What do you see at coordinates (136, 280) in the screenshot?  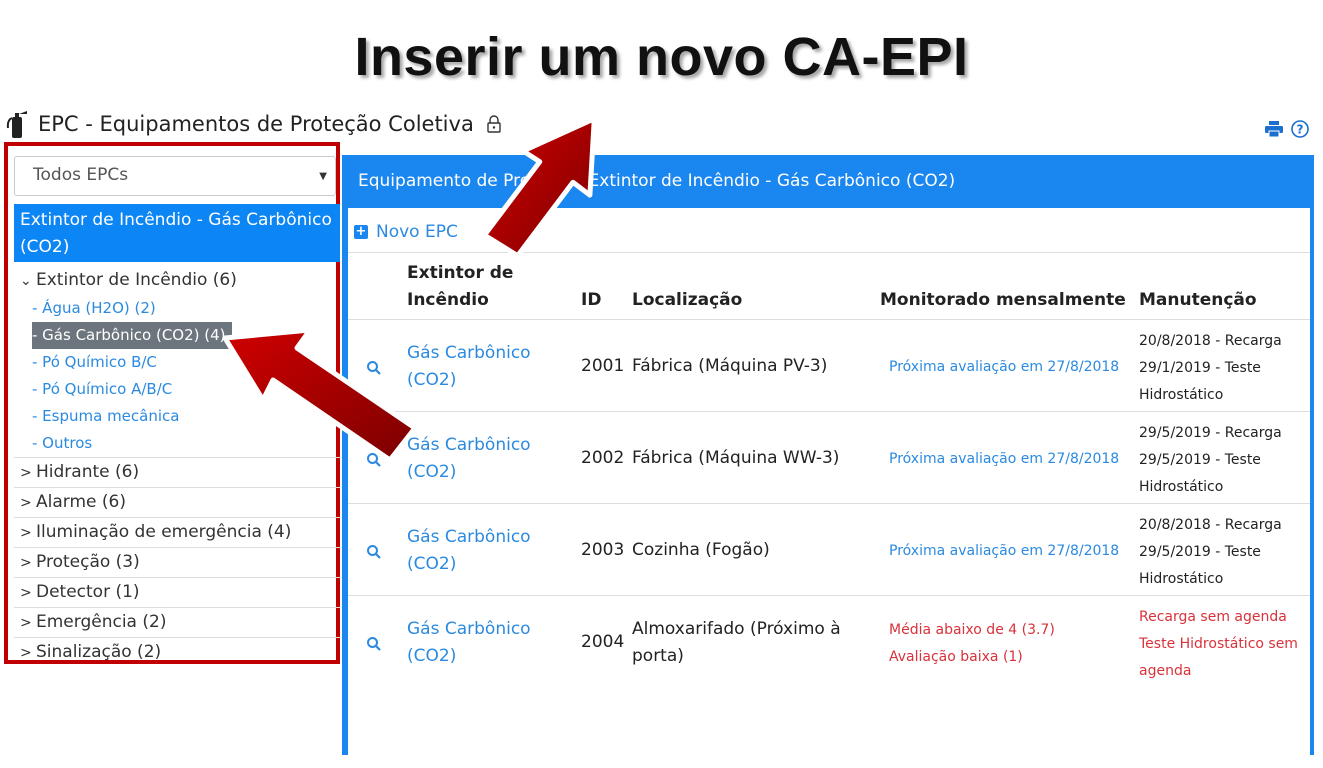 I see `tree-group-label: Extintor de Incêndio (6)` at bounding box center [136, 280].